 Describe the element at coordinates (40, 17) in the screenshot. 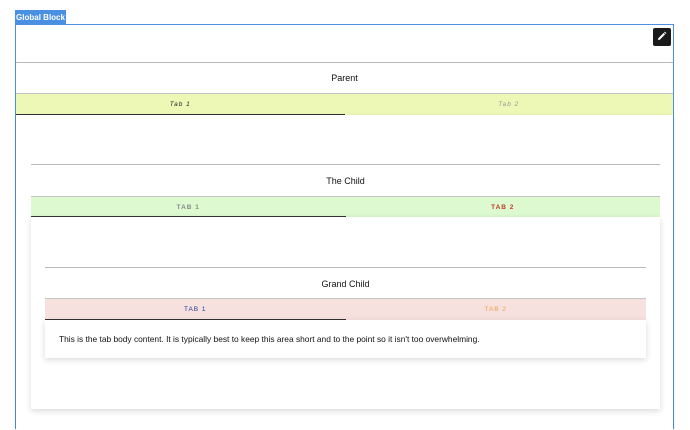

I see `global-block-label: Global Block` at that location.